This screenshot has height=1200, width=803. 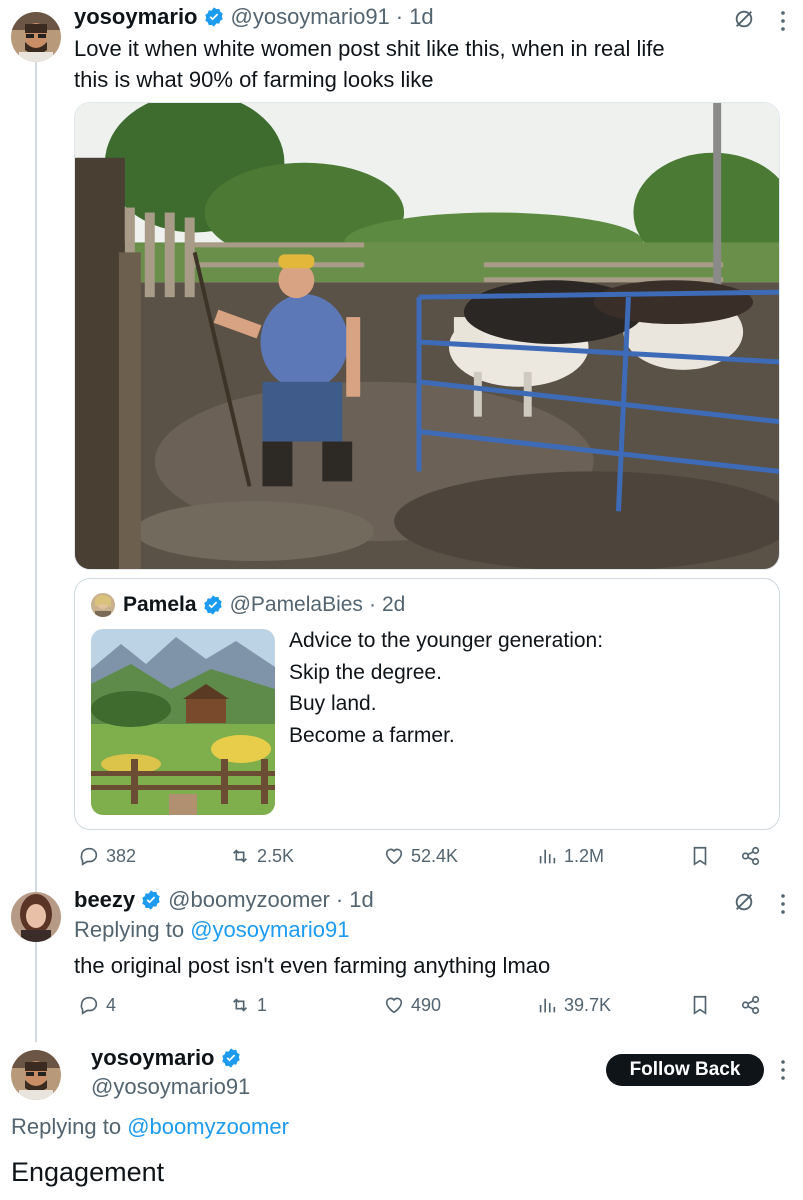 What do you see at coordinates (160, 605) in the screenshot?
I see `quoted-author-name: Pamela` at bounding box center [160, 605].